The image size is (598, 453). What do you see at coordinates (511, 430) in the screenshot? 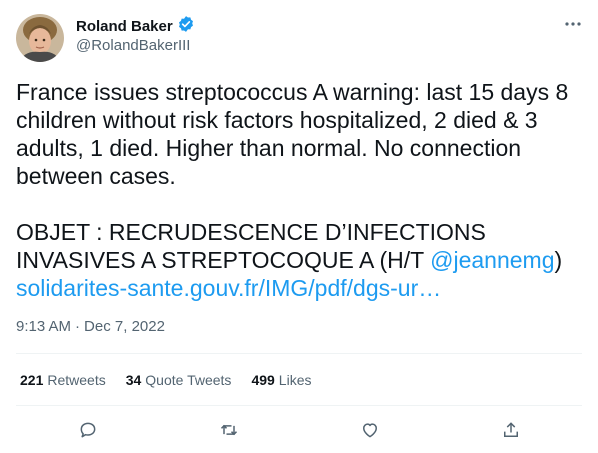
I see `share-icon` at bounding box center [511, 430].